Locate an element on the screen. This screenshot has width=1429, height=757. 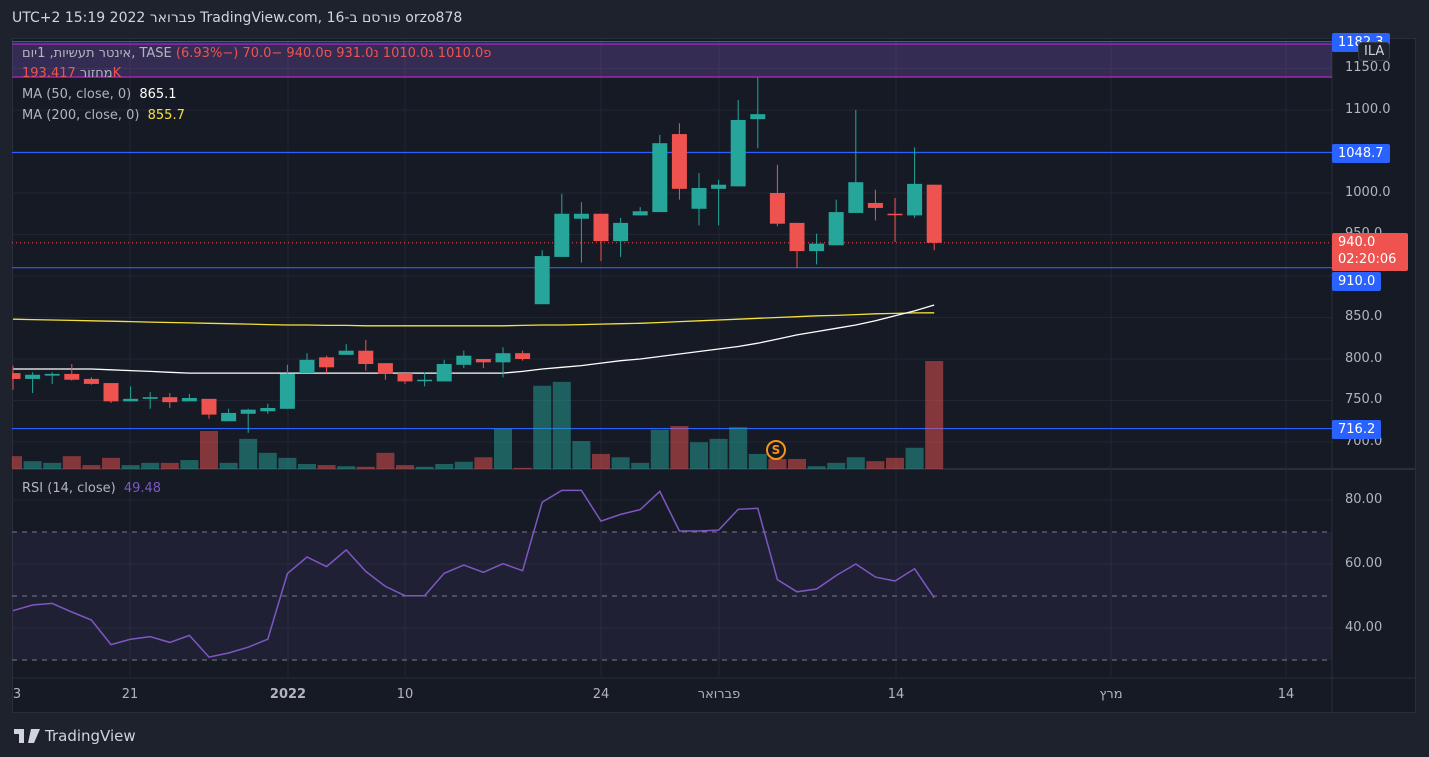
split-event-icon: S is located at coordinates (776, 450).